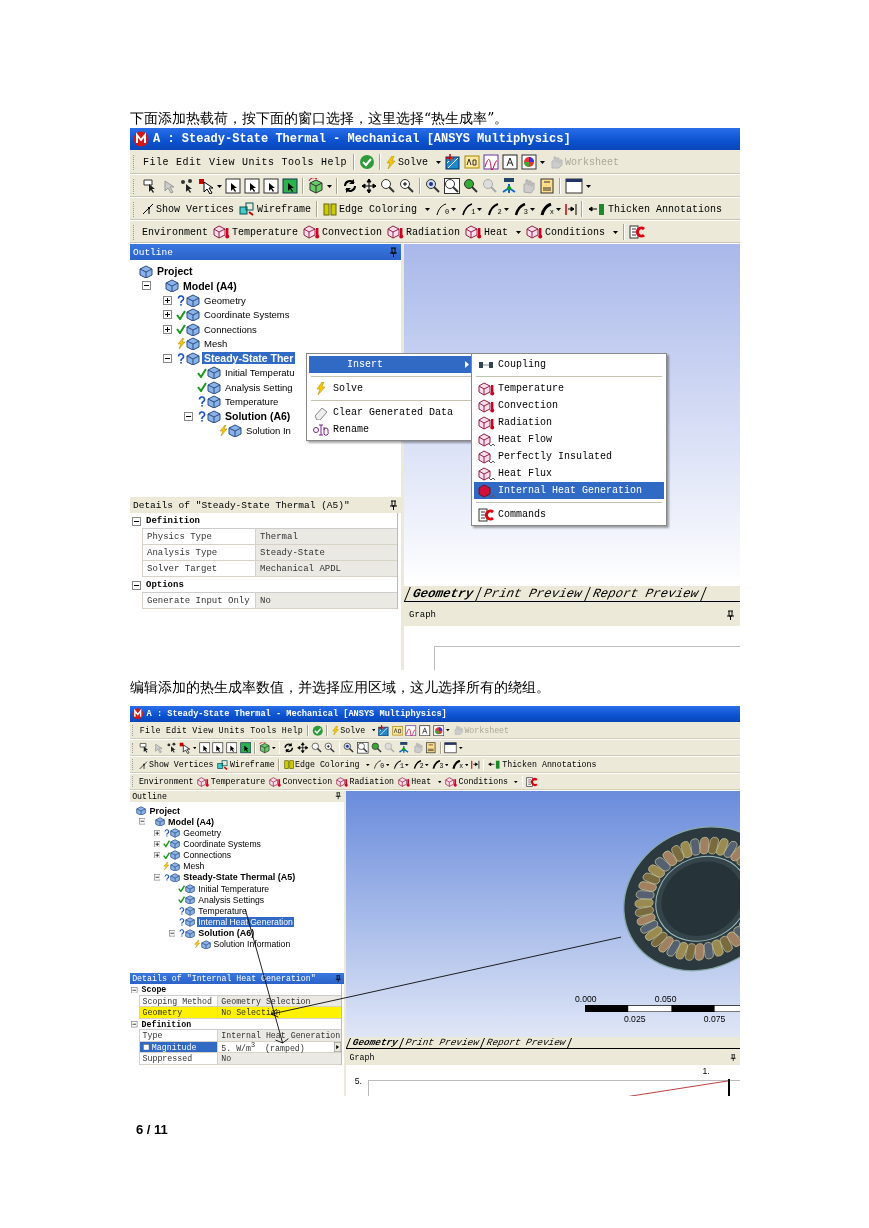 This screenshot has height=1228, width=869. What do you see at coordinates (391, 388) in the screenshot?
I see `menu-item: Solve` at bounding box center [391, 388].